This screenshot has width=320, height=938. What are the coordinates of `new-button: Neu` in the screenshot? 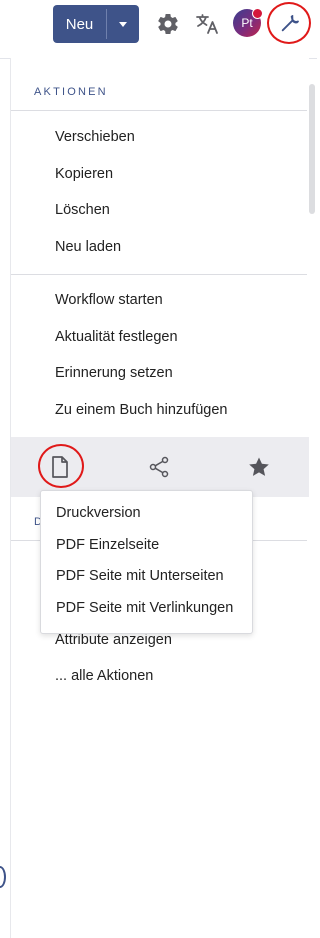 It's located at (79, 24).